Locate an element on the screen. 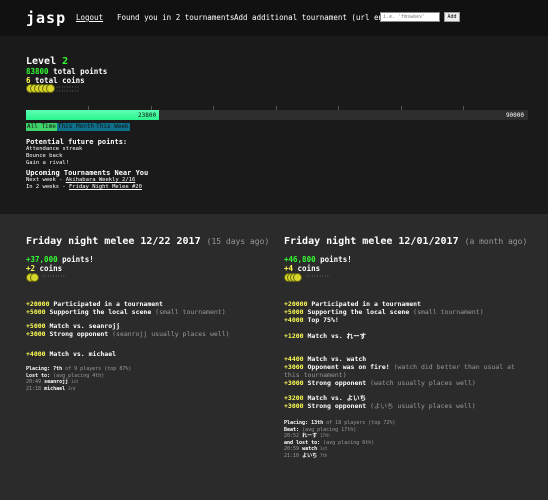  points-reason: Participated in a tournament is located at coordinates (106, 304).